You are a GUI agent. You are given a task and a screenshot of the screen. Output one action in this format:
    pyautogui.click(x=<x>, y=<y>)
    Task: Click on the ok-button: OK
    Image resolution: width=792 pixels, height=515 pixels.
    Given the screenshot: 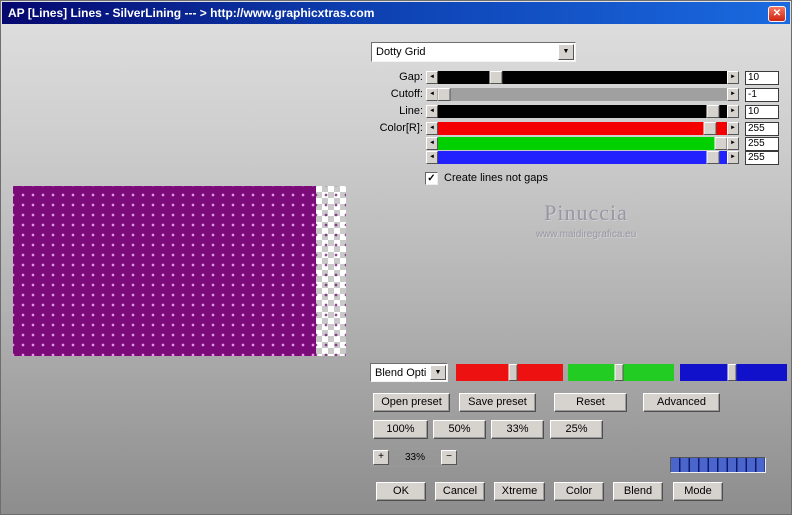 What is the action you would take?
    pyautogui.click(x=401, y=491)
    